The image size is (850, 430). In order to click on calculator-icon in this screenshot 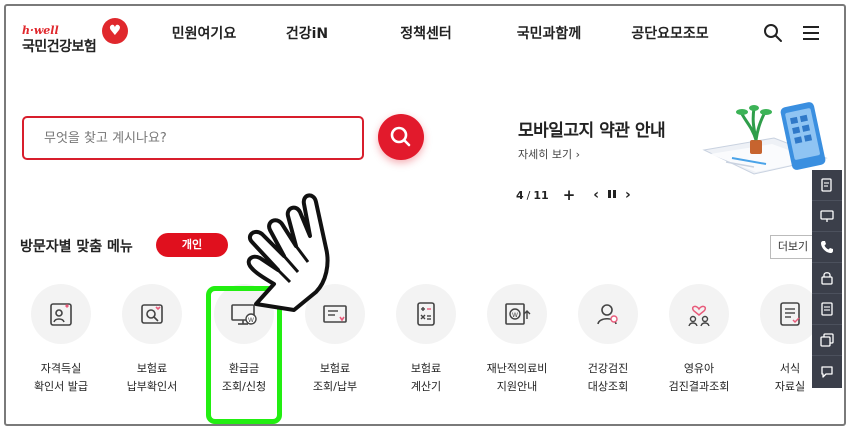, I will do `click(426, 314)`.